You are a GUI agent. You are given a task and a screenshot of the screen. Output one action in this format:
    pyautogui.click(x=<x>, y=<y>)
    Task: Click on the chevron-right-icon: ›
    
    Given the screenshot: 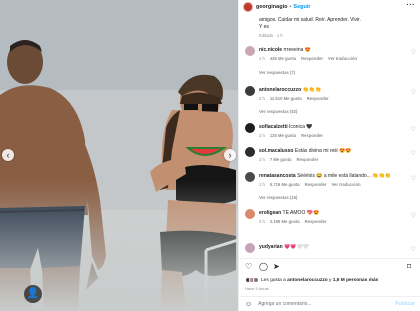 What is the action you would take?
    pyautogui.click(x=230, y=155)
    